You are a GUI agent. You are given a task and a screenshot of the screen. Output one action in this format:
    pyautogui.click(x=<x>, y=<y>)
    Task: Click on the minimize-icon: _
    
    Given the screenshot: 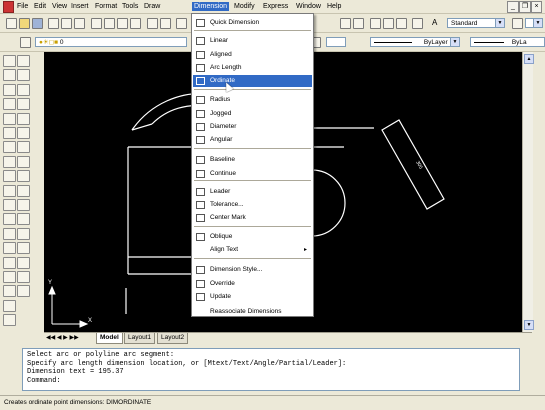 What is the action you would take?
    pyautogui.click(x=513, y=7)
    